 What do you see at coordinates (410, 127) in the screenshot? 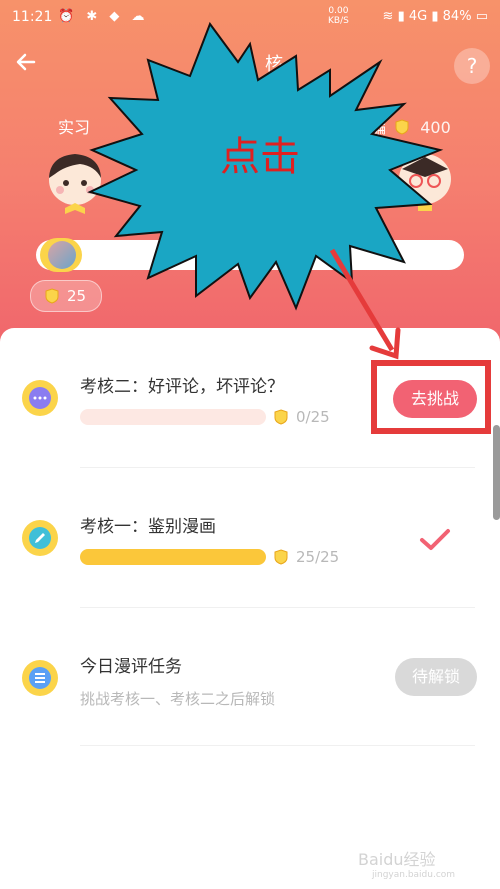
I see `level-right-label: 编 400` at bounding box center [410, 127].